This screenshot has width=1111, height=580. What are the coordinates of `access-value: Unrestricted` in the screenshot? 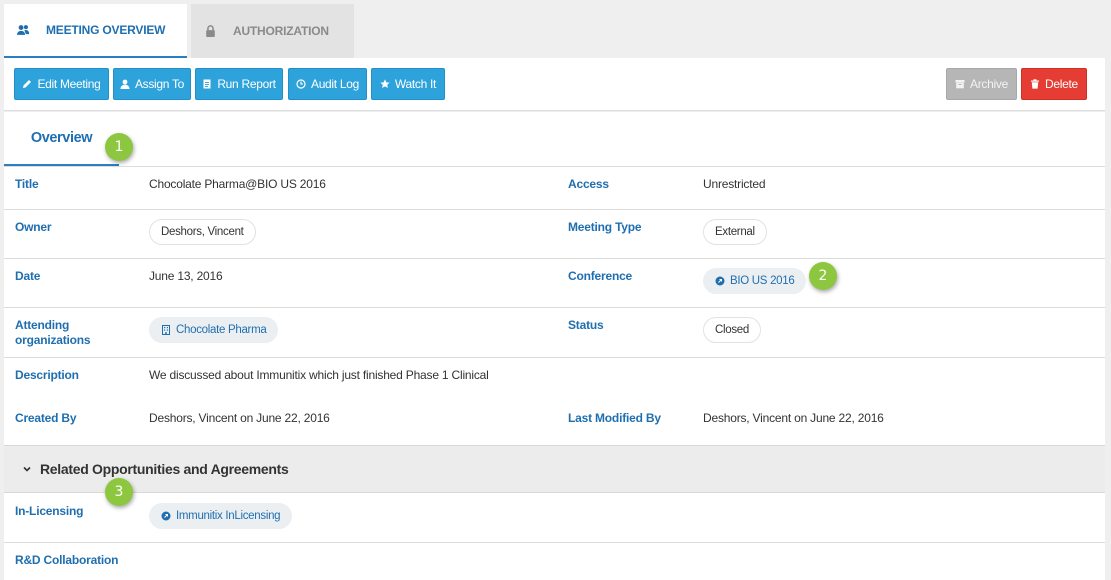 It's located at (734, 184).